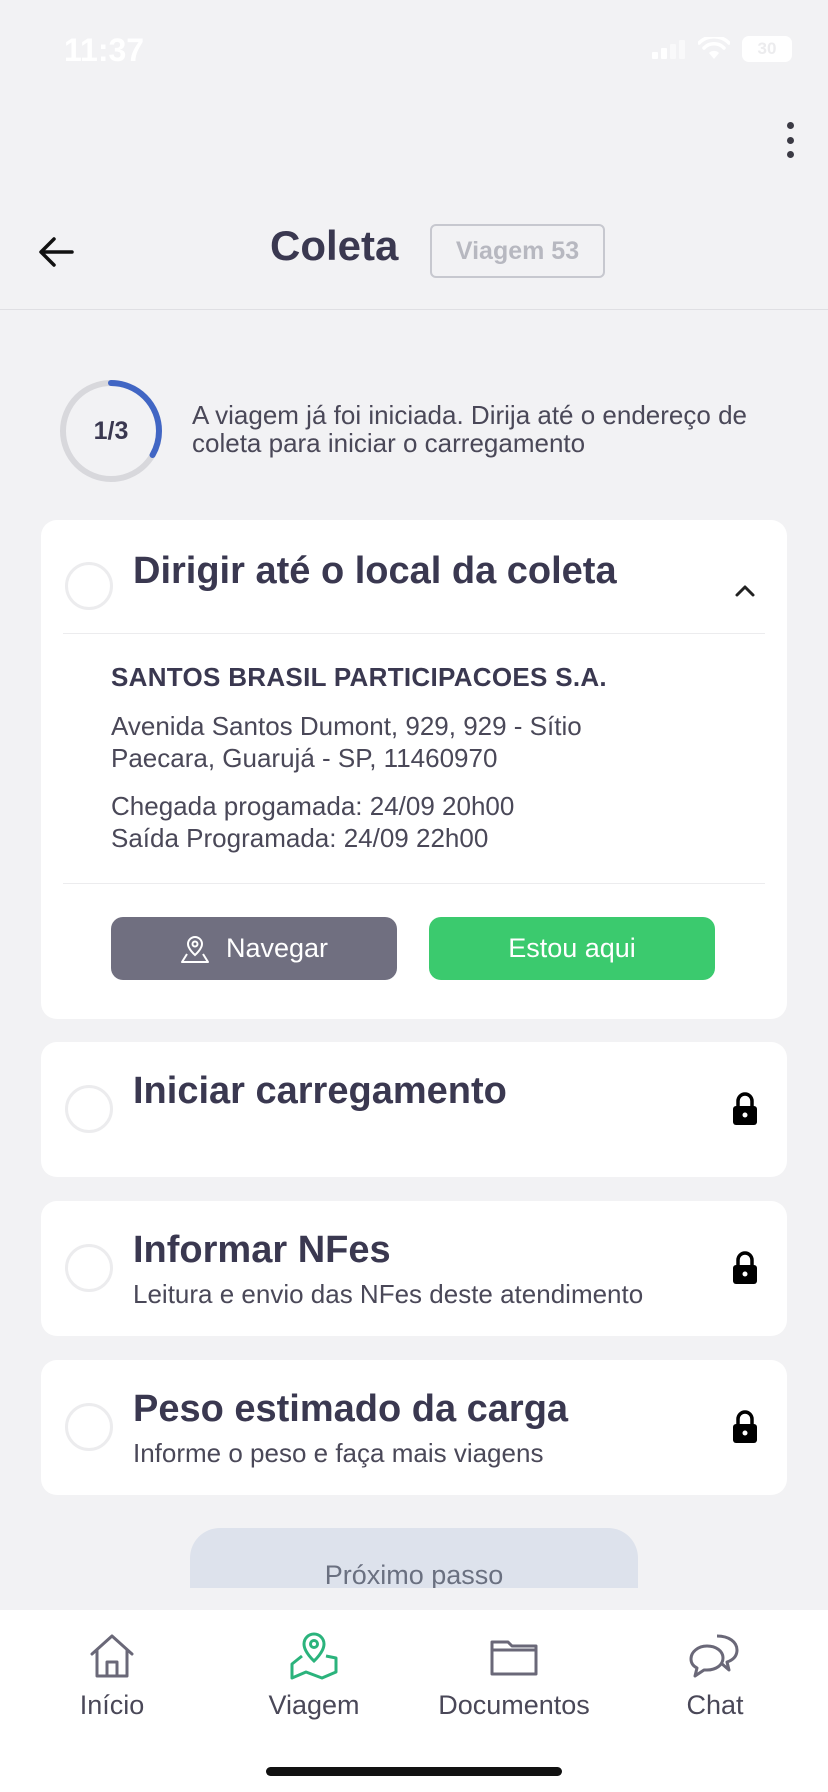 The image size is (828, 1792). Describe the element at coordinates (334, 245) in the screenshot. I see `page-title: Coleta` at that location.